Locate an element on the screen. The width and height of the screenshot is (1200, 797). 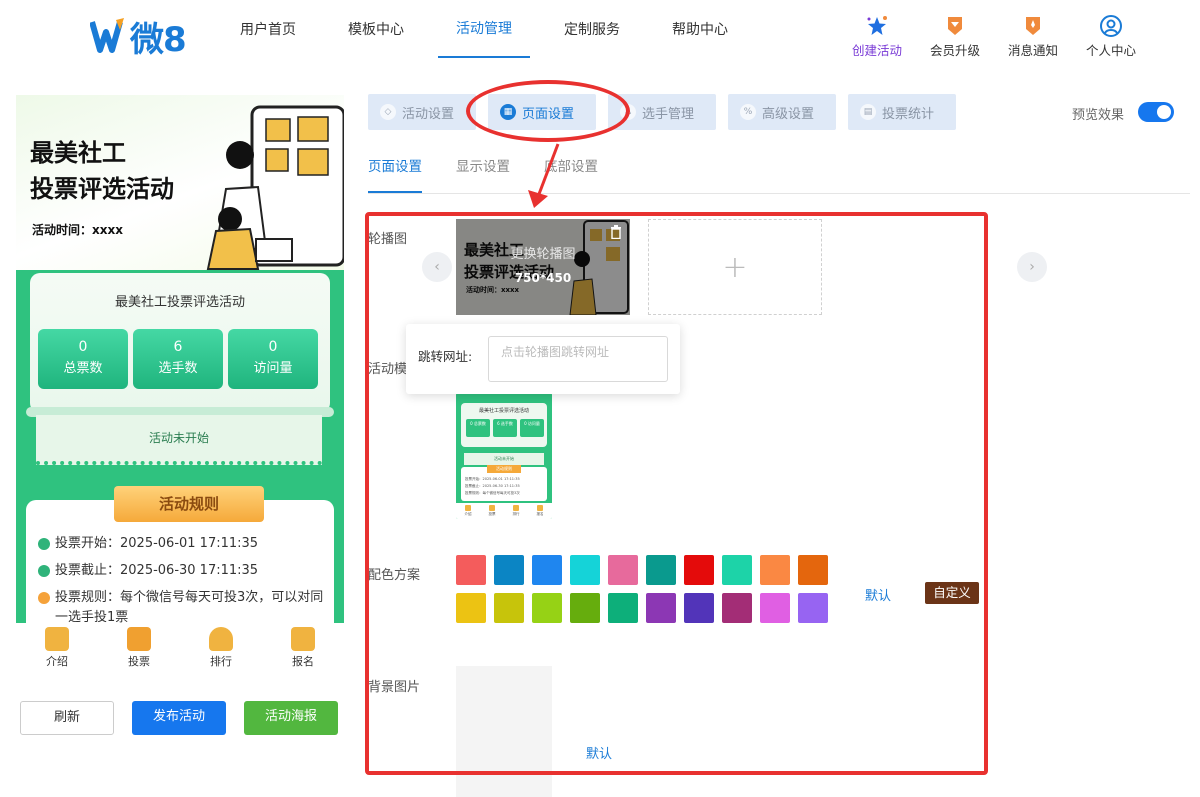
subtab-footer-settings: 底部设置 is located at coordinates (571, 171).